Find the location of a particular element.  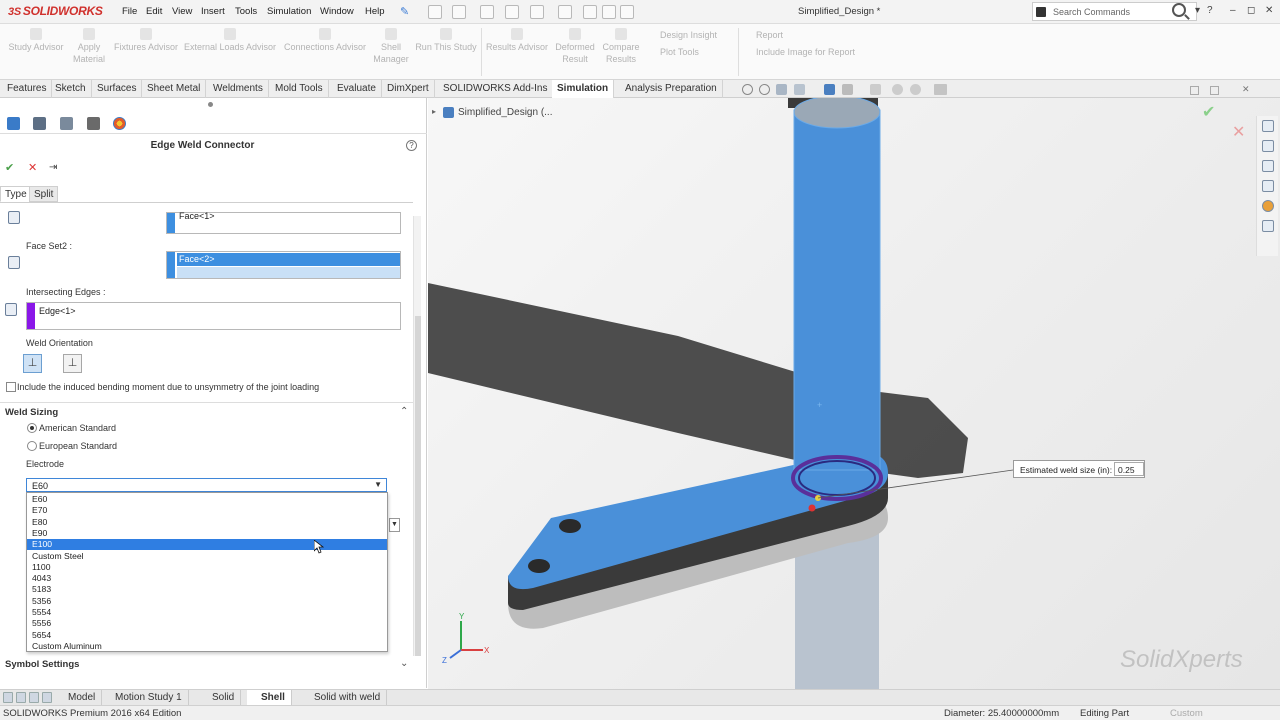

dropdown-option: 5556 is located at coordinates (207, 623).